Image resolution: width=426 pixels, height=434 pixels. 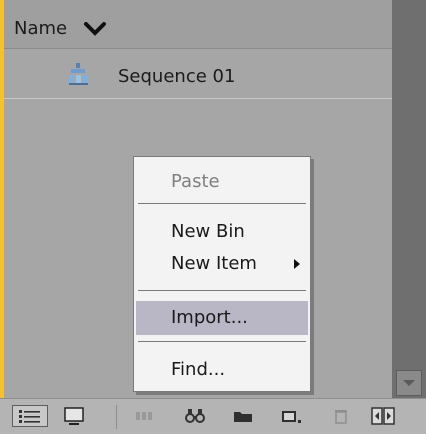 I want to click on new-bin-icon, so click(x=243, y=417).